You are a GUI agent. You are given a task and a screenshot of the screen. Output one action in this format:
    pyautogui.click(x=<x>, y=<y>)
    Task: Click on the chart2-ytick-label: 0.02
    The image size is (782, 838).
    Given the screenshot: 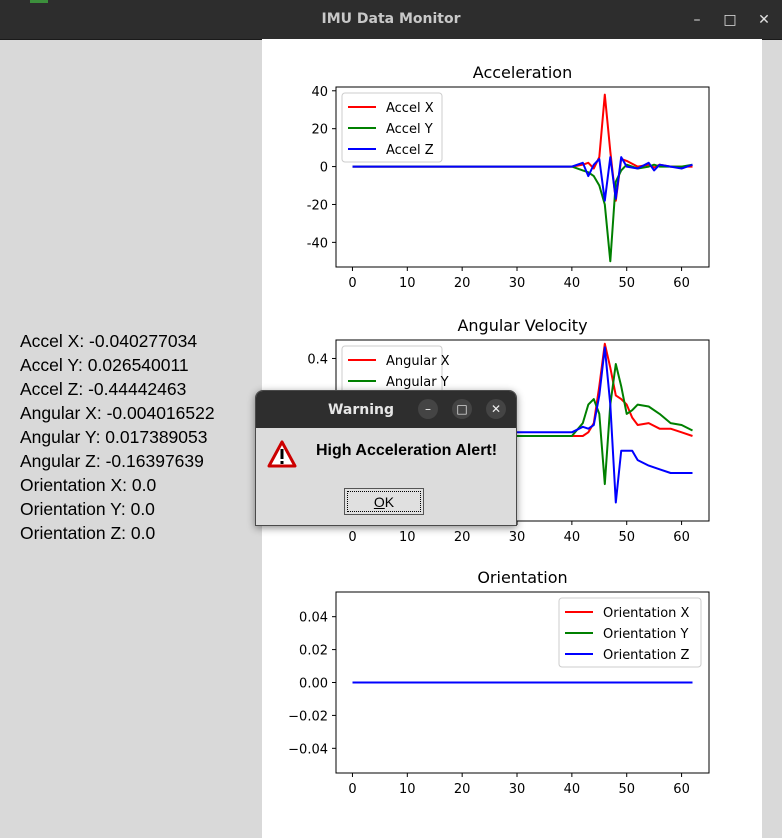 What is the action you would take?
    pyautogui.click(x=313, y=651)
    